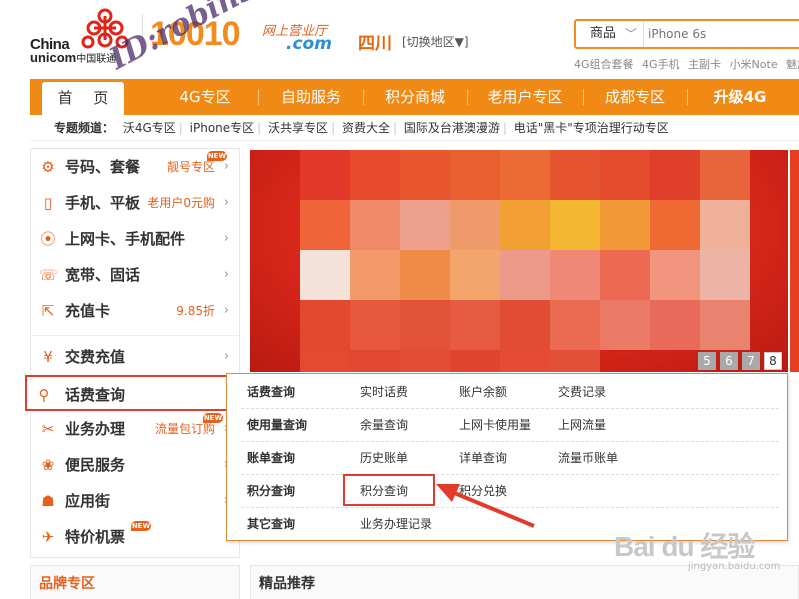 The image size is (799, 599). I want to click on side-banner-edge, so click(794, 261).